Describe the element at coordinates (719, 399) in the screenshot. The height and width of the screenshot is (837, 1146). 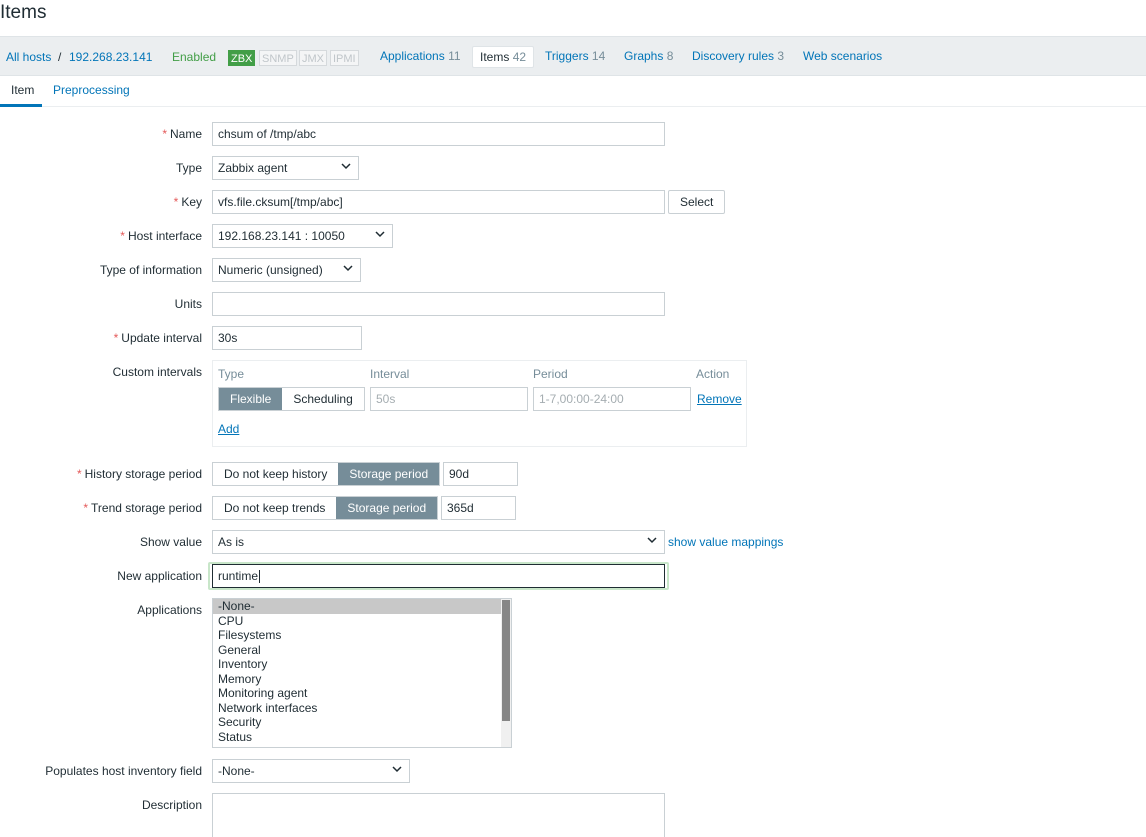
I see `remove-interval-link: Remove` at that location.